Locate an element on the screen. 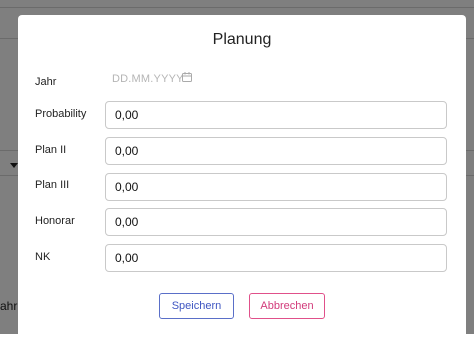 The width and height of the screenshot is (474, 355). cancel-button: Abbrechen is located at coordinates (287, 306).